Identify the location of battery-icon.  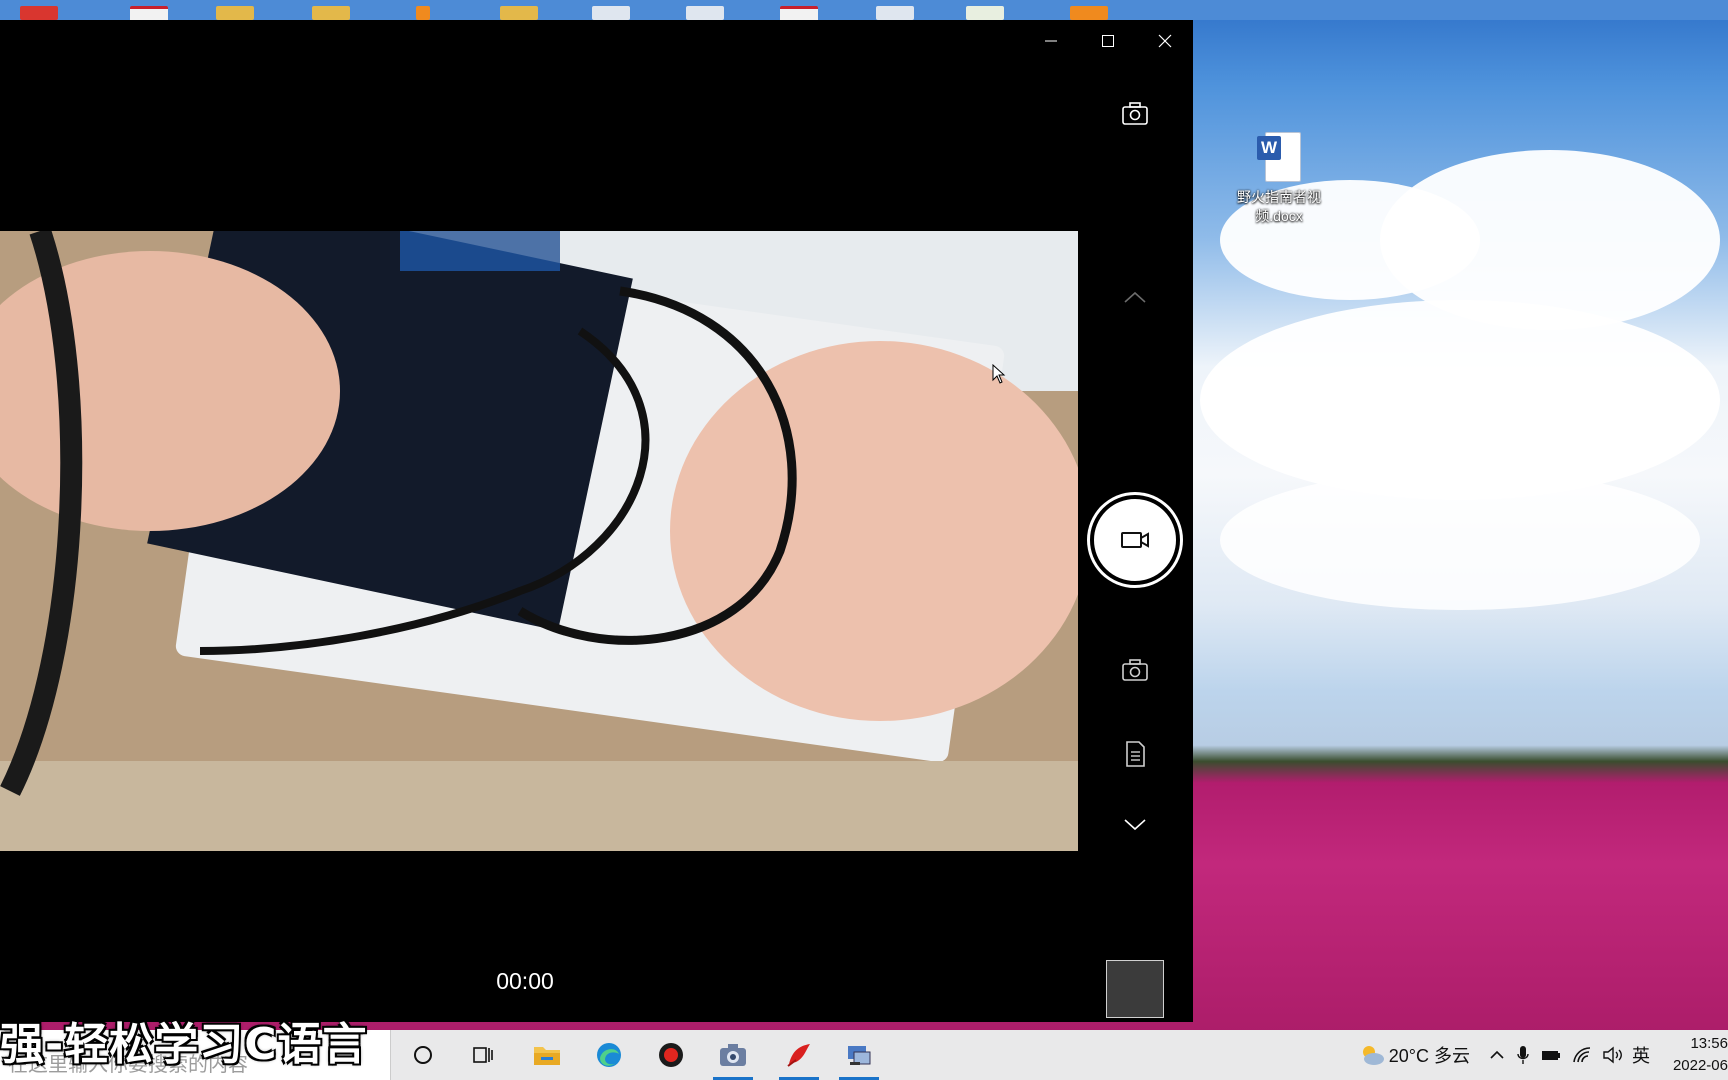
(1551, 1055).